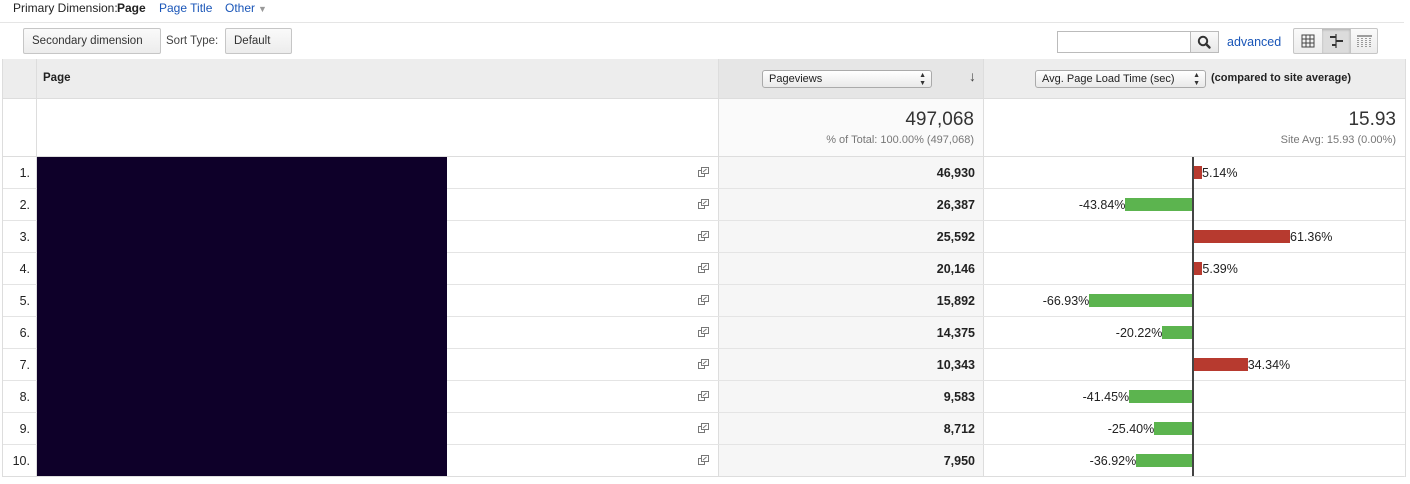 This screenshot has height=484, width=1410. What do you see at coordinates (92, 47) in the screenshot?
I see `secondary-dimension-button: Secondary dimension` at bounding box center [92, 47].